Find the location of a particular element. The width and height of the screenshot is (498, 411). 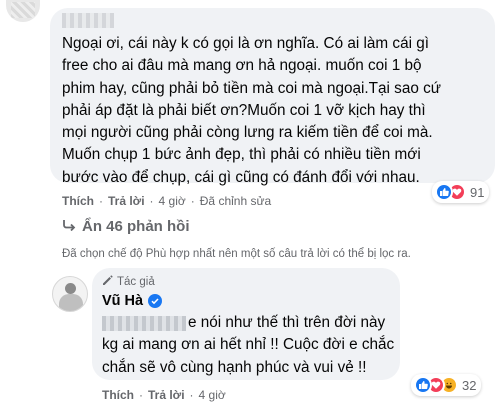

author-tag-label: Tác giả is located at coordinates (136, 282).